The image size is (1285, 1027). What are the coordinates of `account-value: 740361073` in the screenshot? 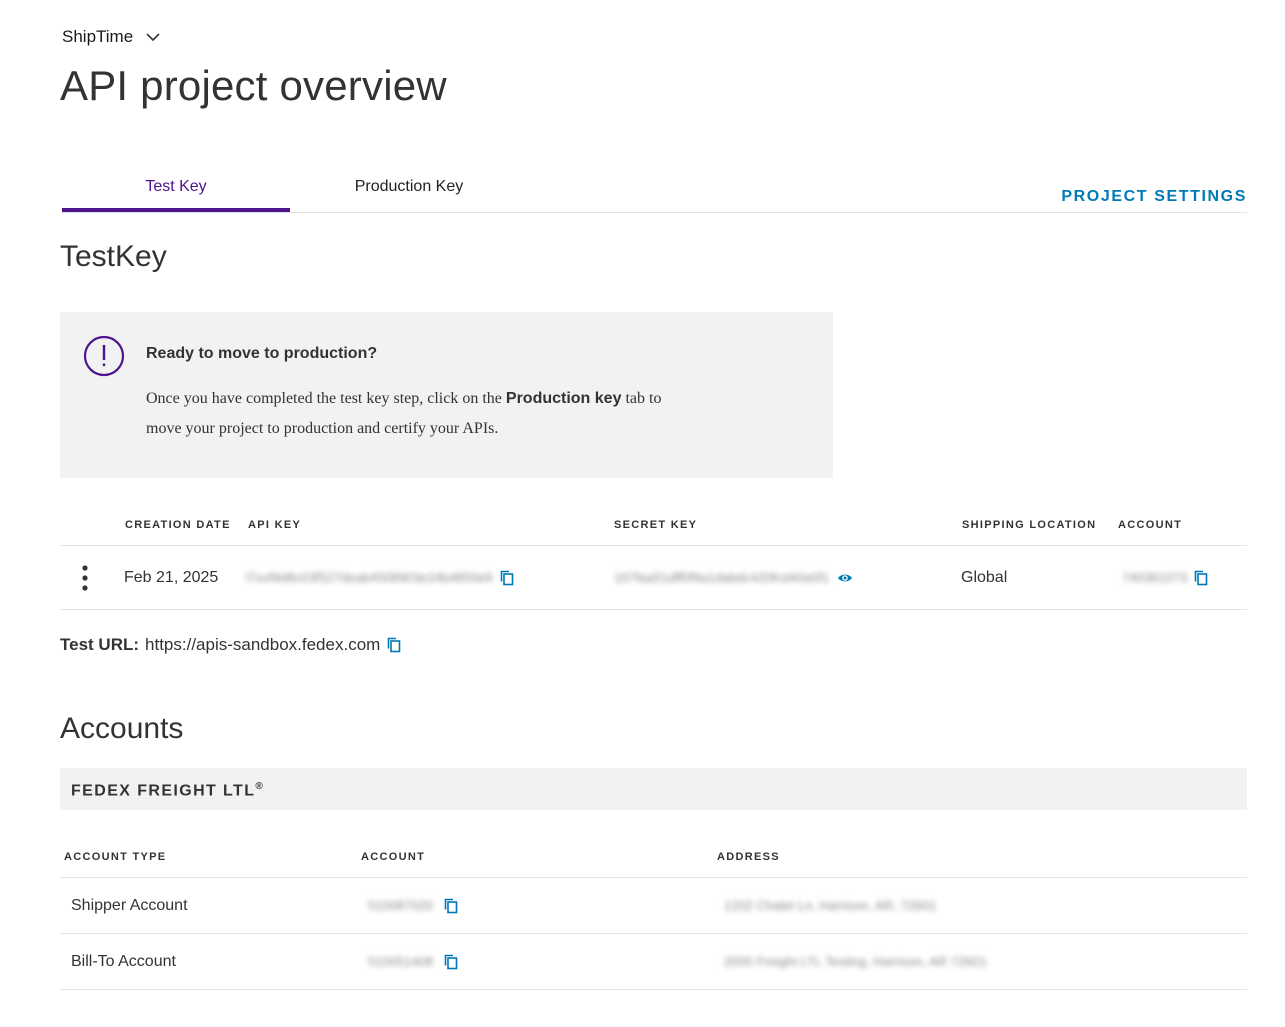 It's located at (1155, 577).